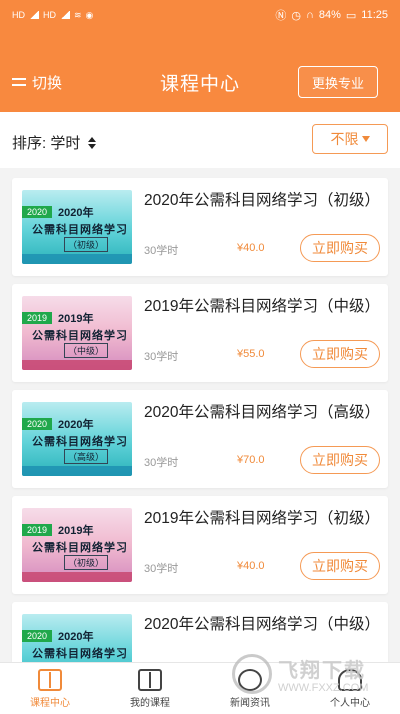  Describe the element at coordinates (344, 139) in the screenshot. I see `filter-label: 不限` at that location.